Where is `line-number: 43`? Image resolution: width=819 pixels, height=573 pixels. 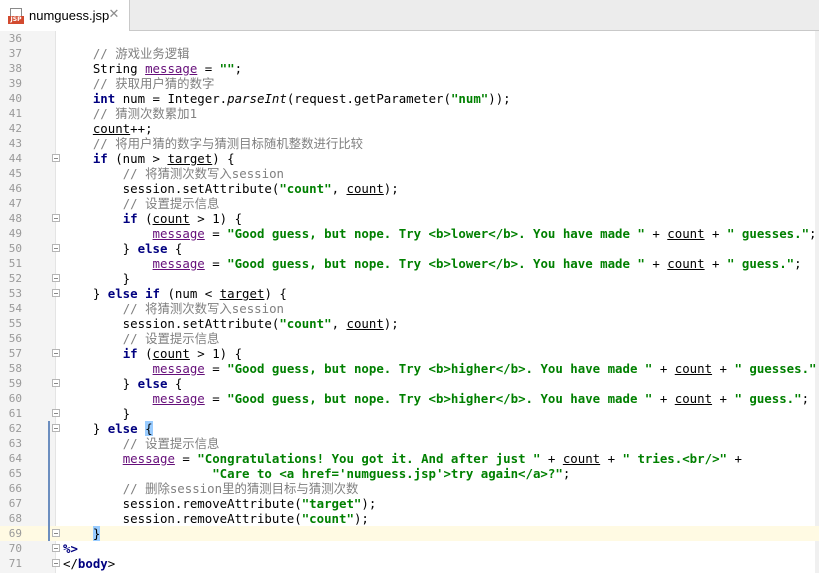
line-number: 43 is located at coordinates (15, 143).